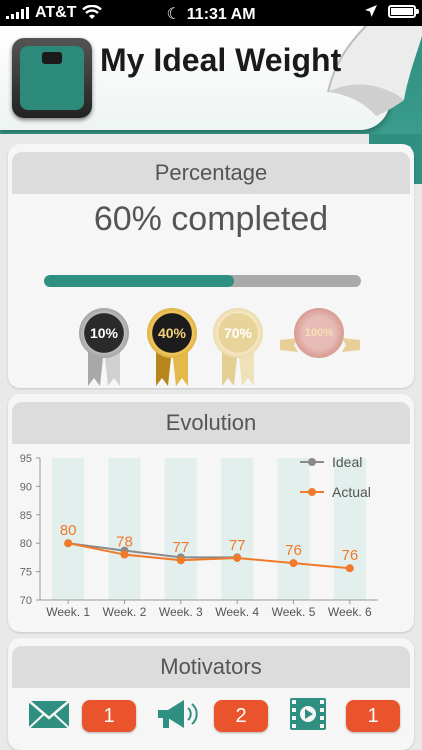 The height and width of the screenshot is (750, 422). What do you see at coordinates (237, 612) in the screenshot?
I see `chart-x-tick-label: Week. 4` at bounding box center [237, 612].